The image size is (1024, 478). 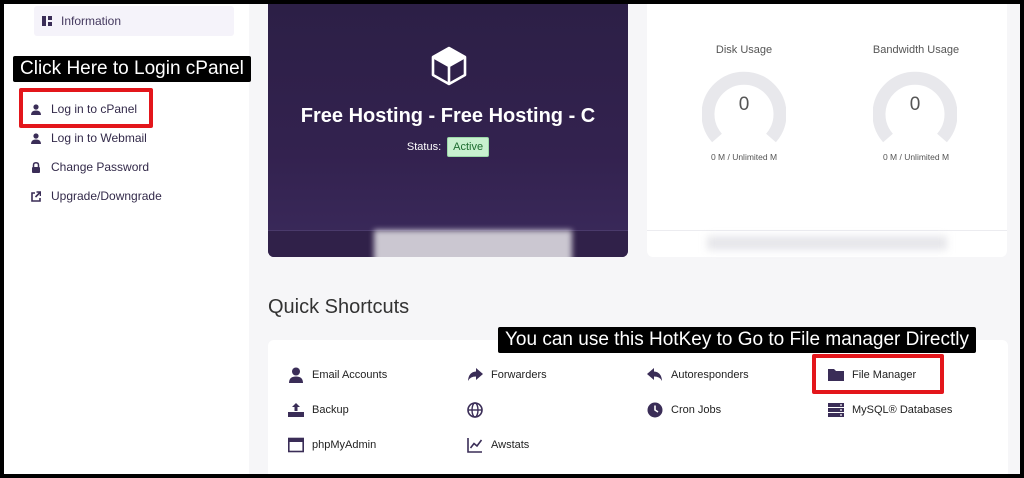 What do you see at coordinates (902, 410) in the screenshot?
I see `shortcut-label: MySQL® Databases` at bounding box center [902, 410].